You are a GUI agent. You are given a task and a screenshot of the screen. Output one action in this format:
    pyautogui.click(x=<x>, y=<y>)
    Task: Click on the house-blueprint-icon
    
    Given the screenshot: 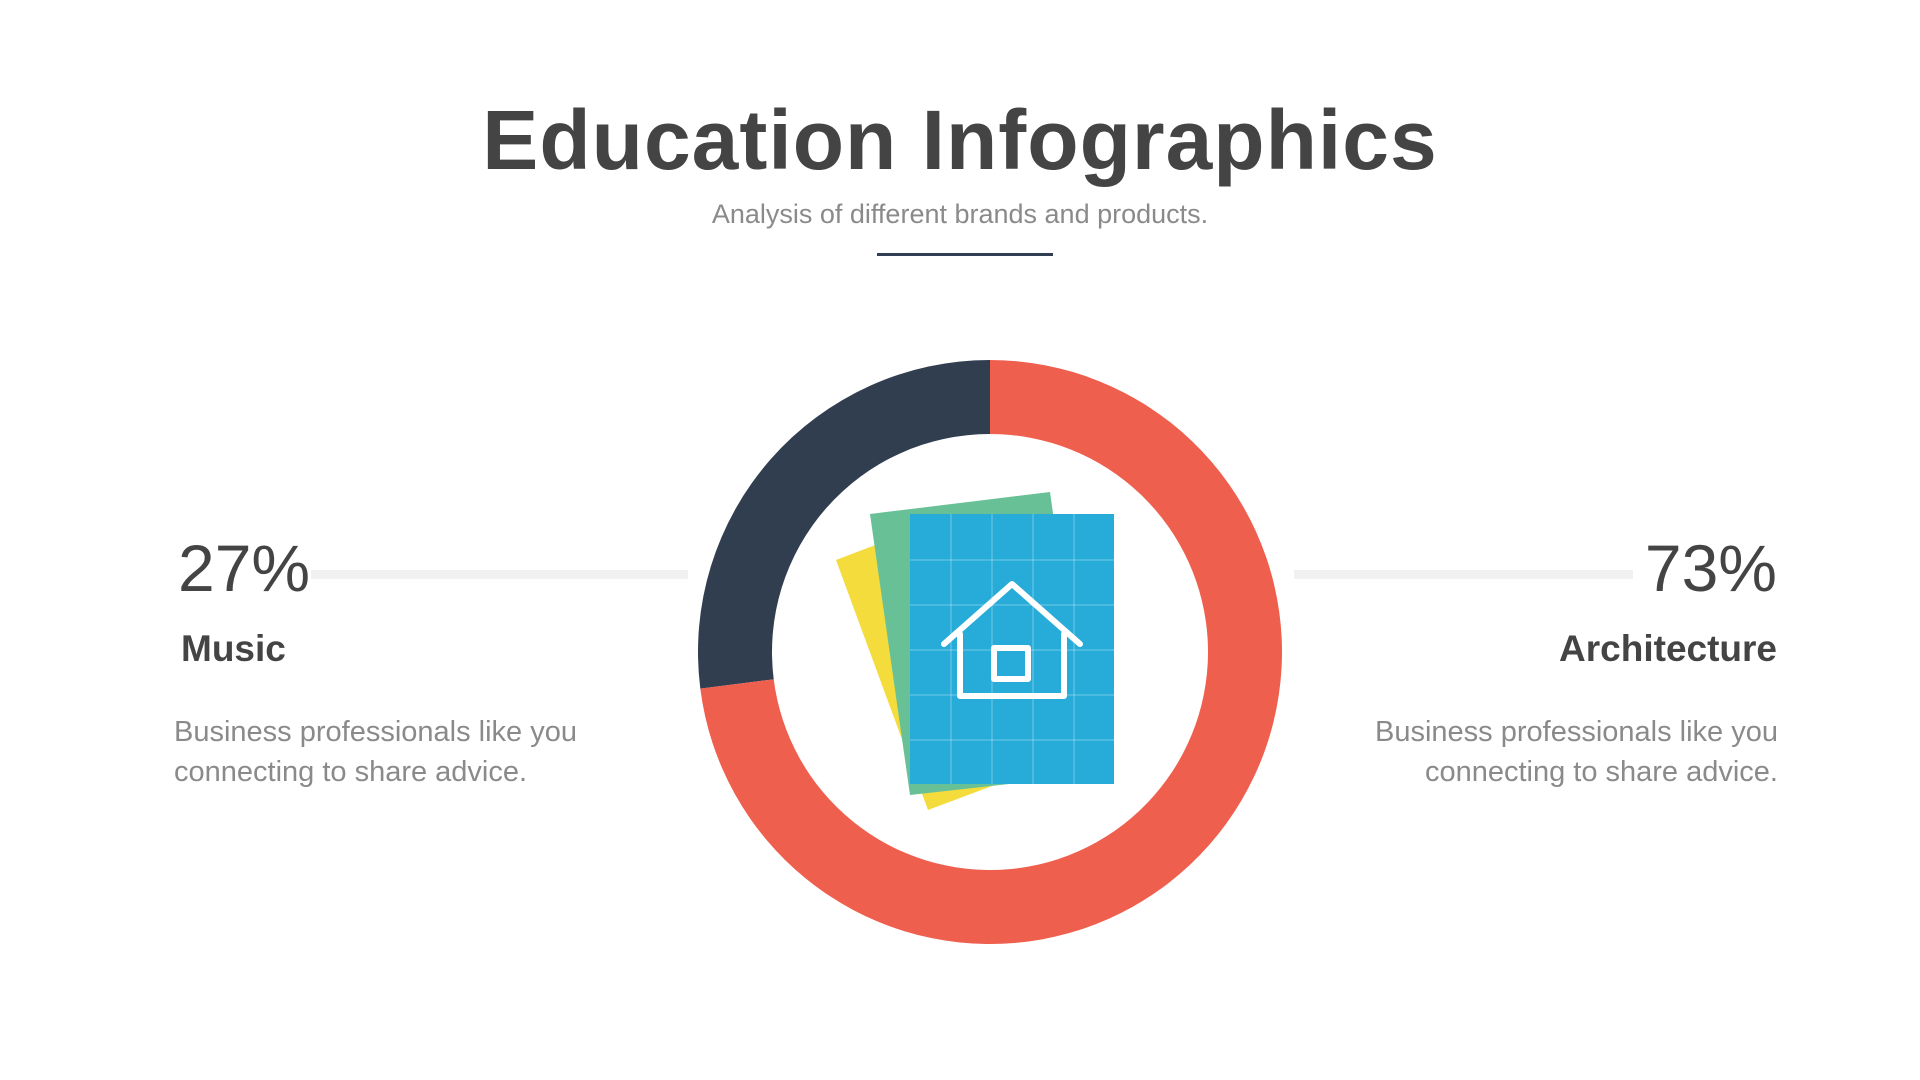 What is the action you would take?
    pyautogui.click(x=975, y=651)
    